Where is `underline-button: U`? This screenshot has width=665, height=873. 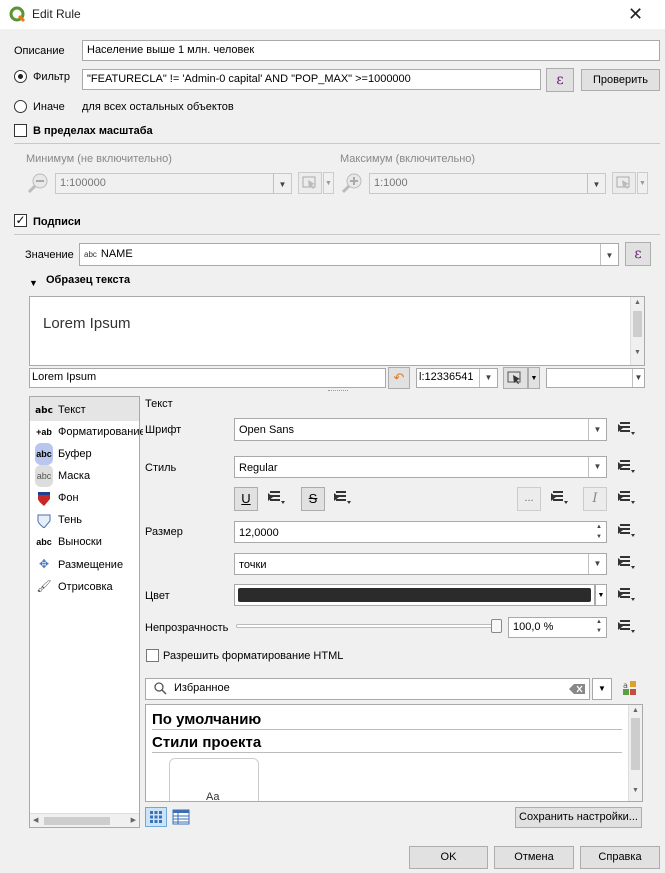 underline-button: U is located at coordinates (246, 499).